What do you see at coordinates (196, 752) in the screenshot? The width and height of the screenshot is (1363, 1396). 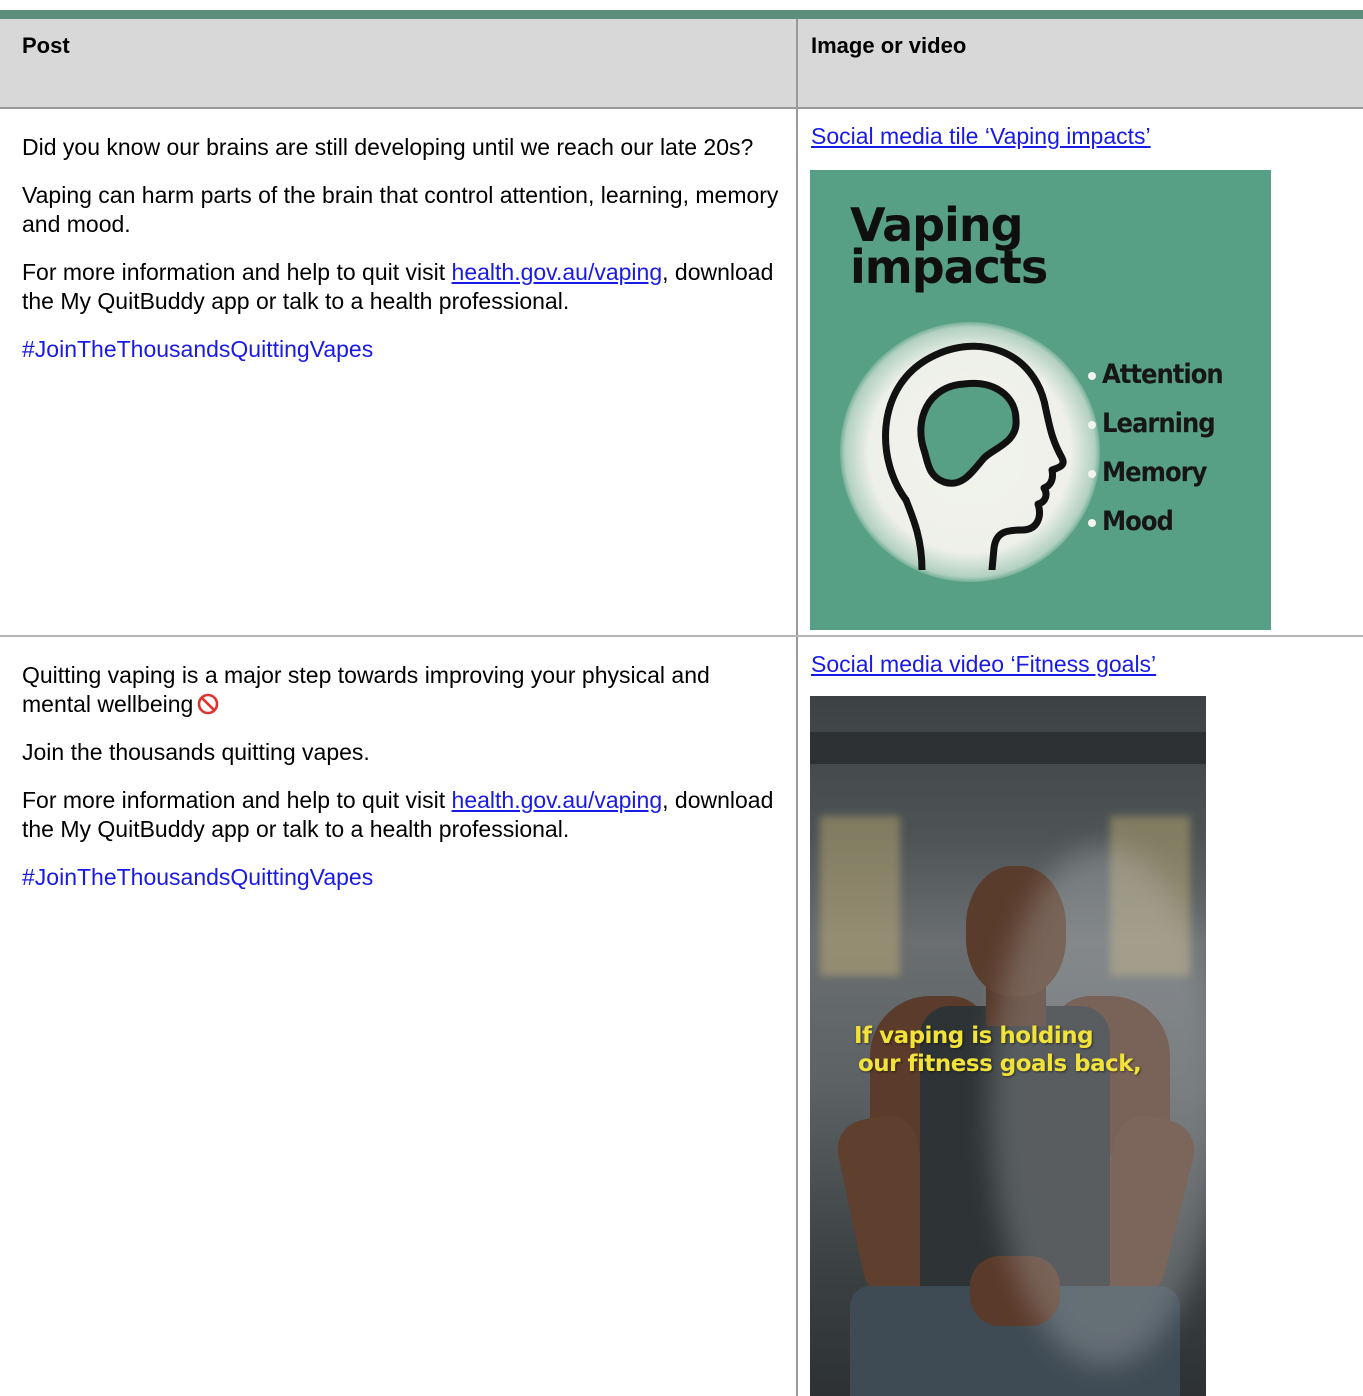 I see `post-2-paragraph-2: Join the thousands quitting vapes.` at bounding box center [196, 752].